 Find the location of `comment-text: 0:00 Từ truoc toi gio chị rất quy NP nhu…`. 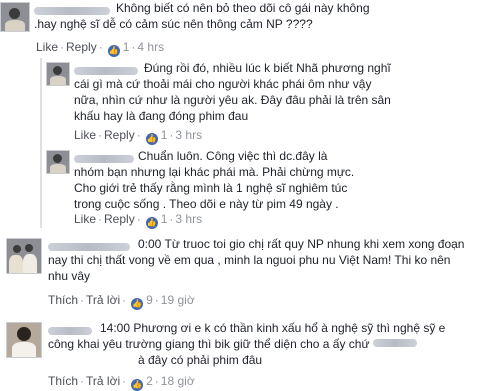

comment-text: 0:00 Từ truoc toi gio chị rất quy NP nhu… is located at coordinates (256, 260).